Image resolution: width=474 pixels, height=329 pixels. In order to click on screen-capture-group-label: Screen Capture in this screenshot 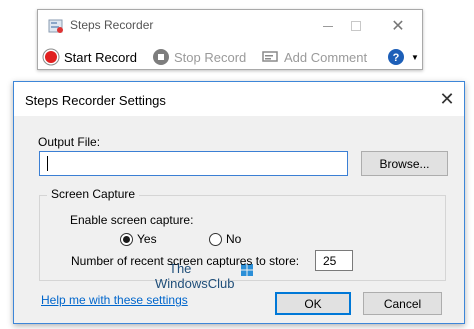, I will do `click(93, 194)`.